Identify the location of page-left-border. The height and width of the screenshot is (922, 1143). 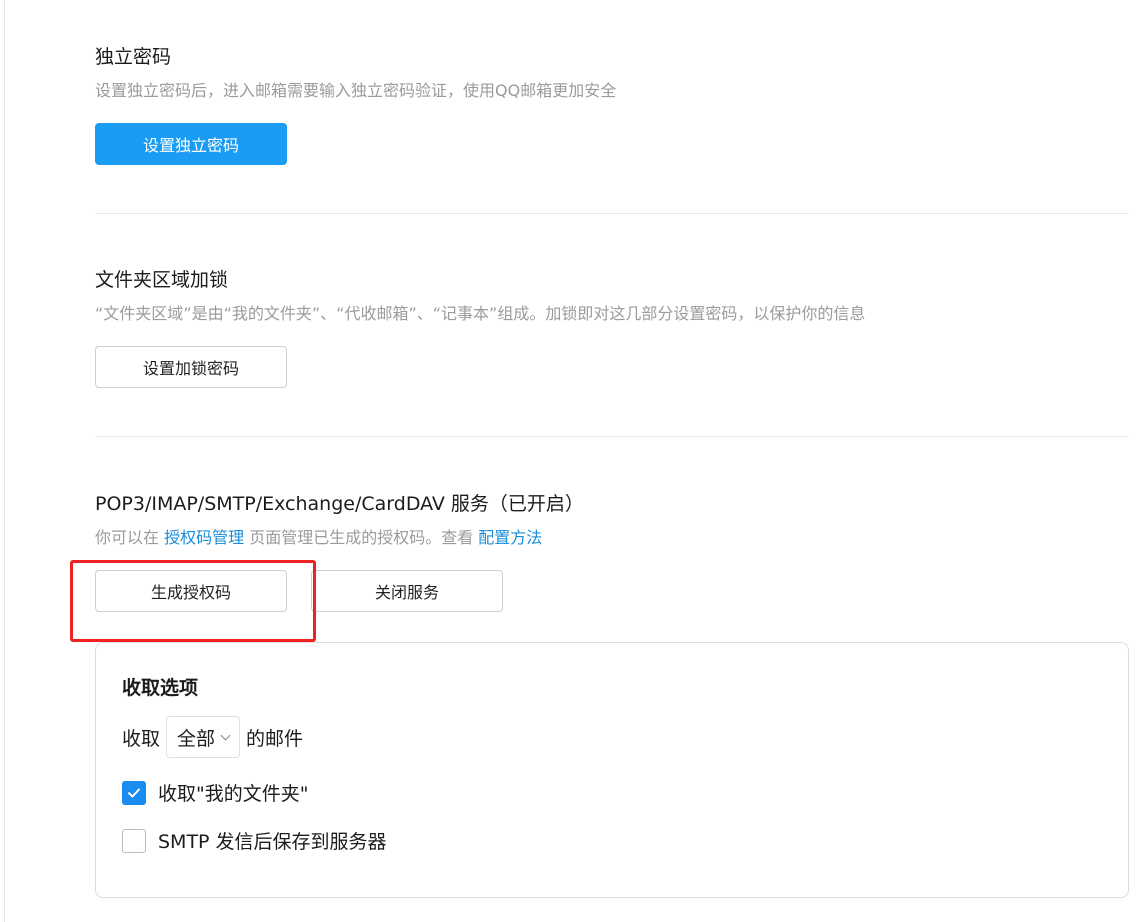
(4, 461).